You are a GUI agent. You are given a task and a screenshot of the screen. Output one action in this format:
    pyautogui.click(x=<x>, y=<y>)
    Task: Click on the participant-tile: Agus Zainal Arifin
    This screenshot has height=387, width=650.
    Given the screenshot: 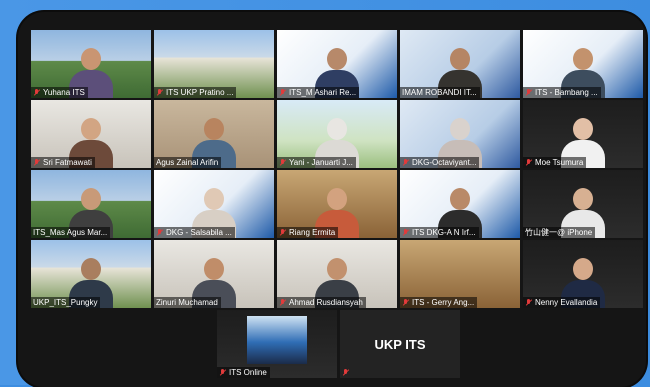 What is the action you would take?
    pyautogui.click(x=214, y=134)
    